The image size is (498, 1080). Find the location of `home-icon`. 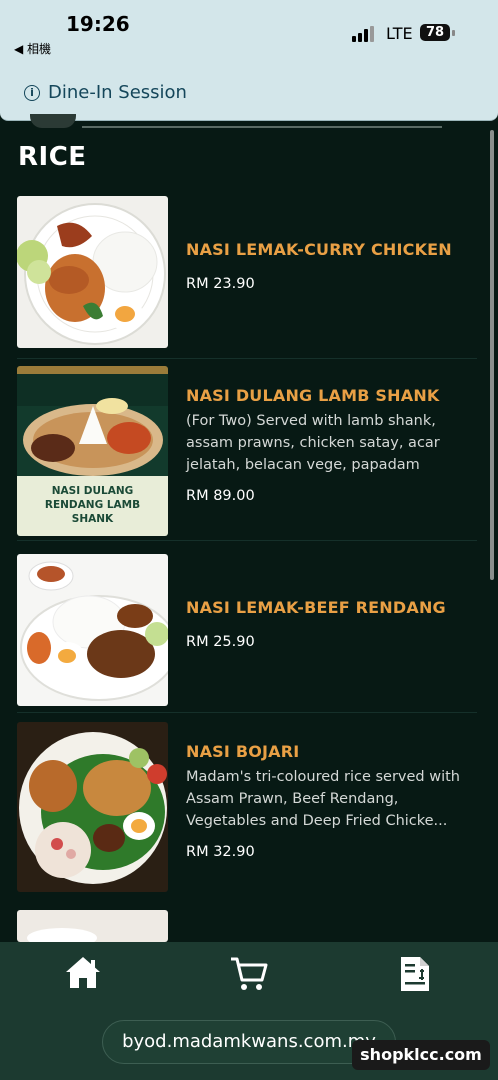

home-icon is located at coordinates (83, 975).